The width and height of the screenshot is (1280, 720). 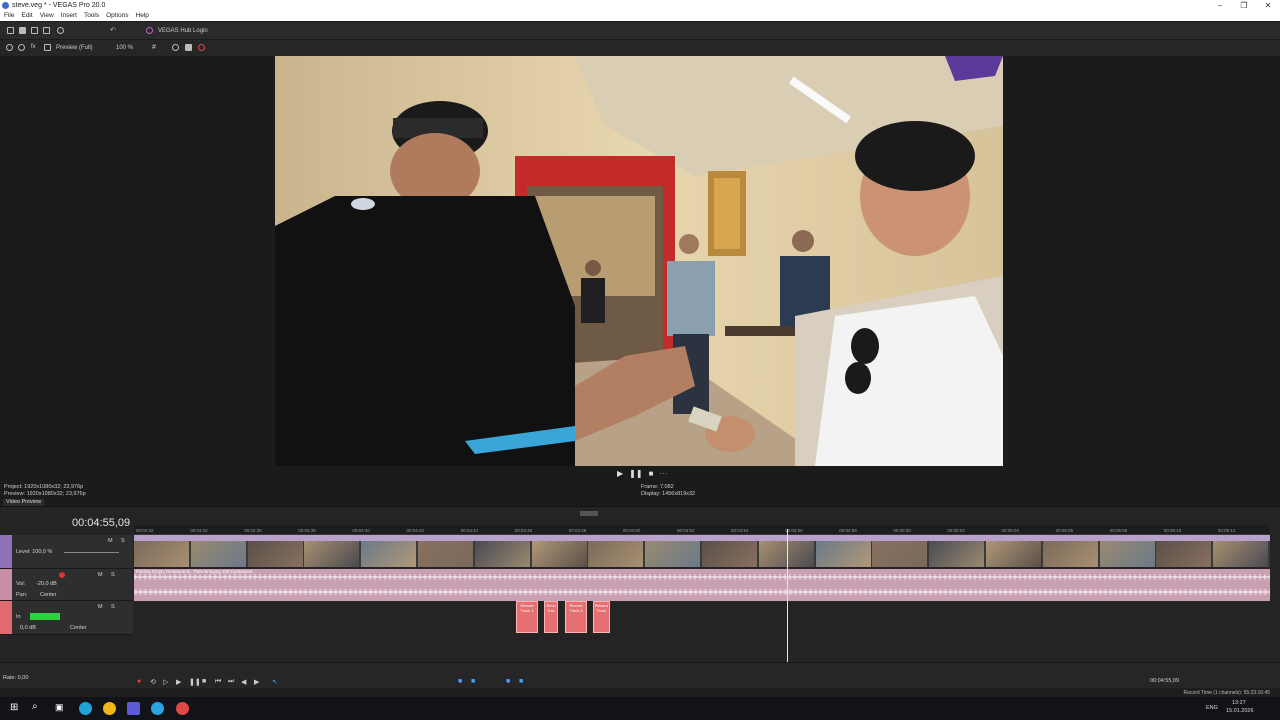 I want to click on render-icon, so click(x=46, y=30).